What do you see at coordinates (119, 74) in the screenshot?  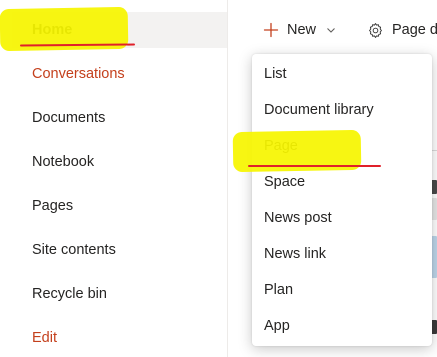 I see `sidebar-item-conversations: Conversations` at bounding box center [119, 74].